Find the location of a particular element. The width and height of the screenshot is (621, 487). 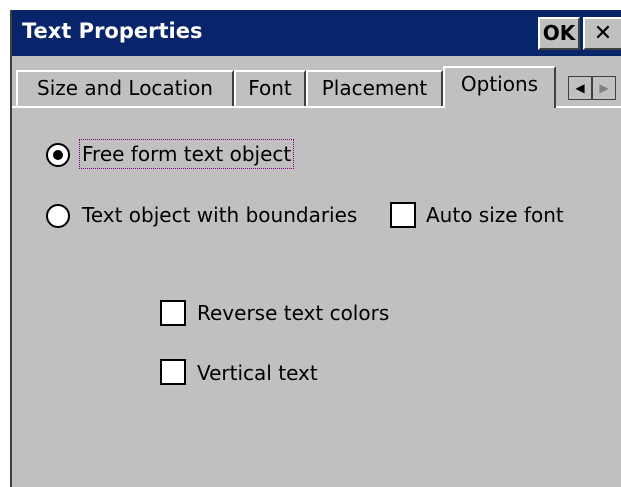

tab-placement: Placement is located at coordinates (374, 88).